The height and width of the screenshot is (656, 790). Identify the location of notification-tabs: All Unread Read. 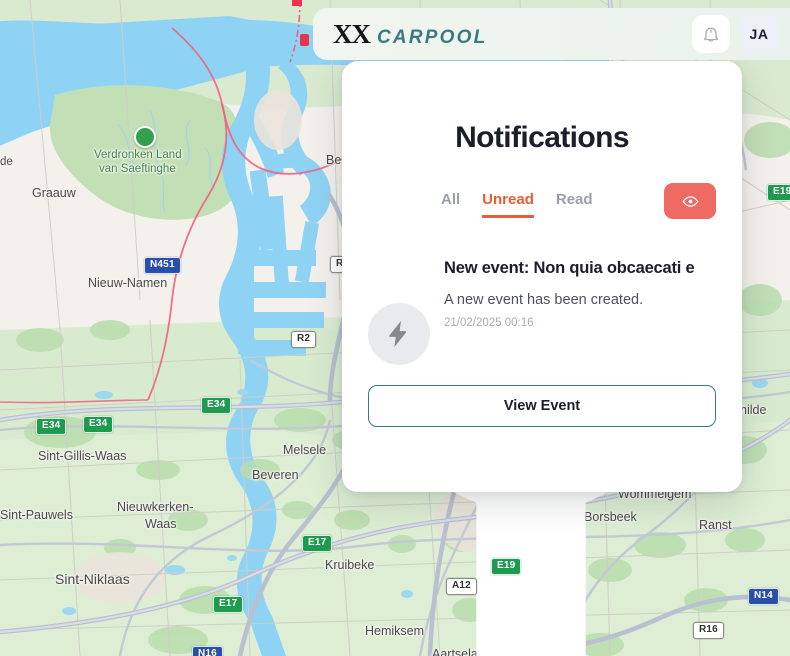
(542, 204).